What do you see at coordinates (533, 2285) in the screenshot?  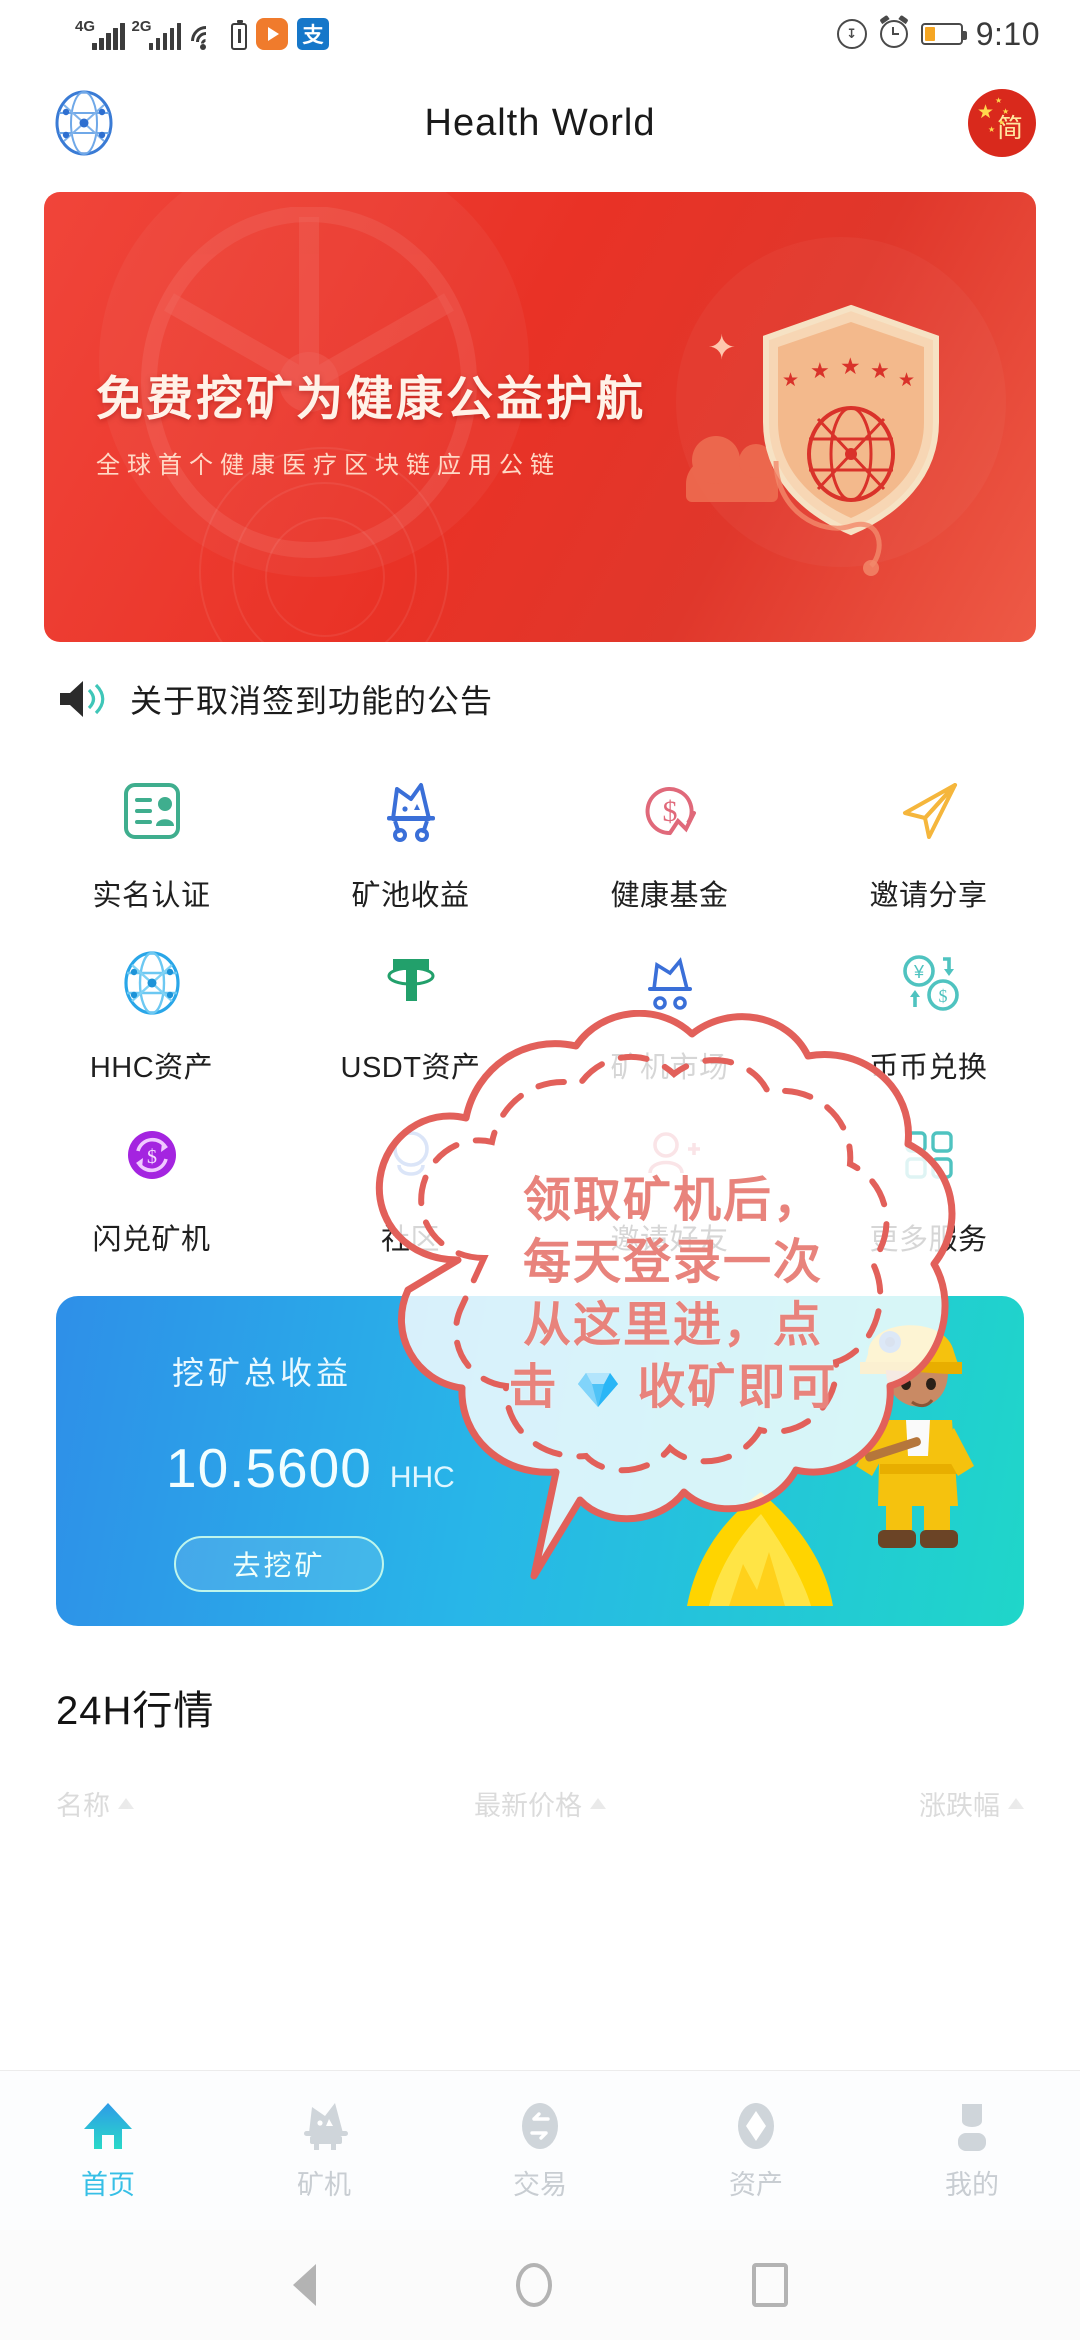 I see `home-circle-icon` at bounding box center [533, 2285].